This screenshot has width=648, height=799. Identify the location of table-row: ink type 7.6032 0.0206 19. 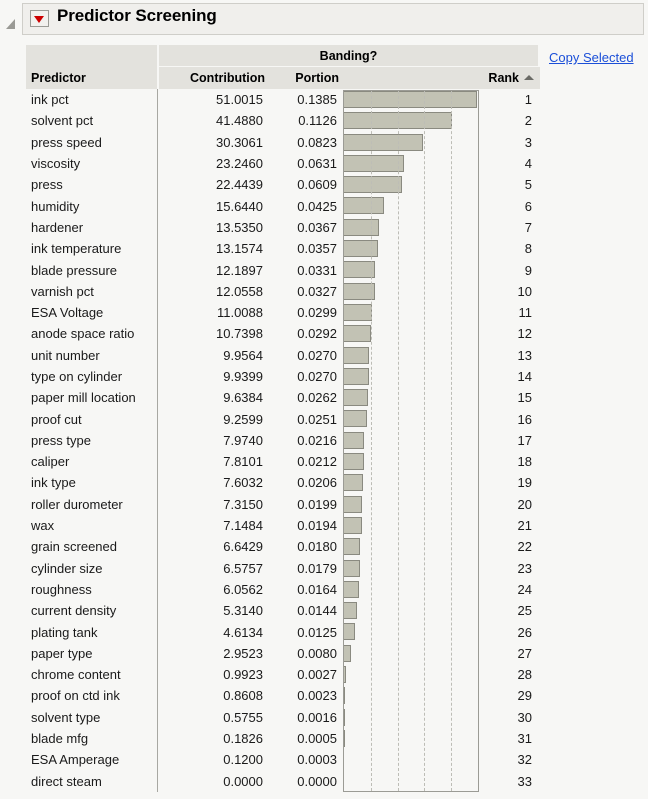
(283, 483).